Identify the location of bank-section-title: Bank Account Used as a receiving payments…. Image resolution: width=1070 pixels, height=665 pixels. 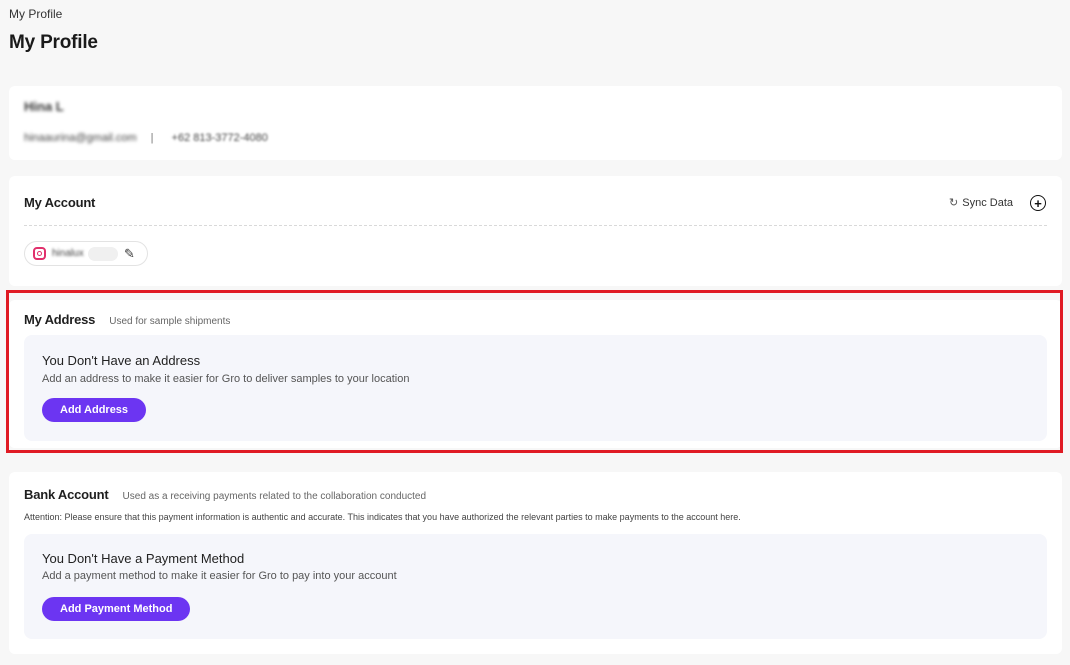
(225, 494).